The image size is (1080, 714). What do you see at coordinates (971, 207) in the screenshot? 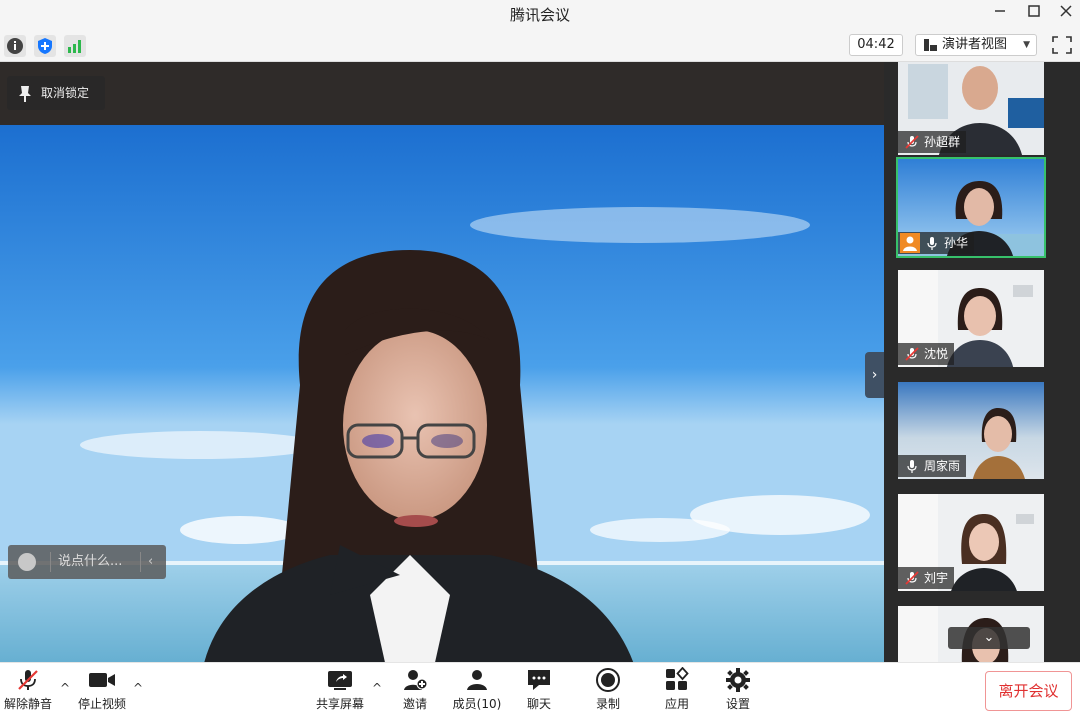
I see `participant-tile: 孙华` at bounding box center [971, 207].